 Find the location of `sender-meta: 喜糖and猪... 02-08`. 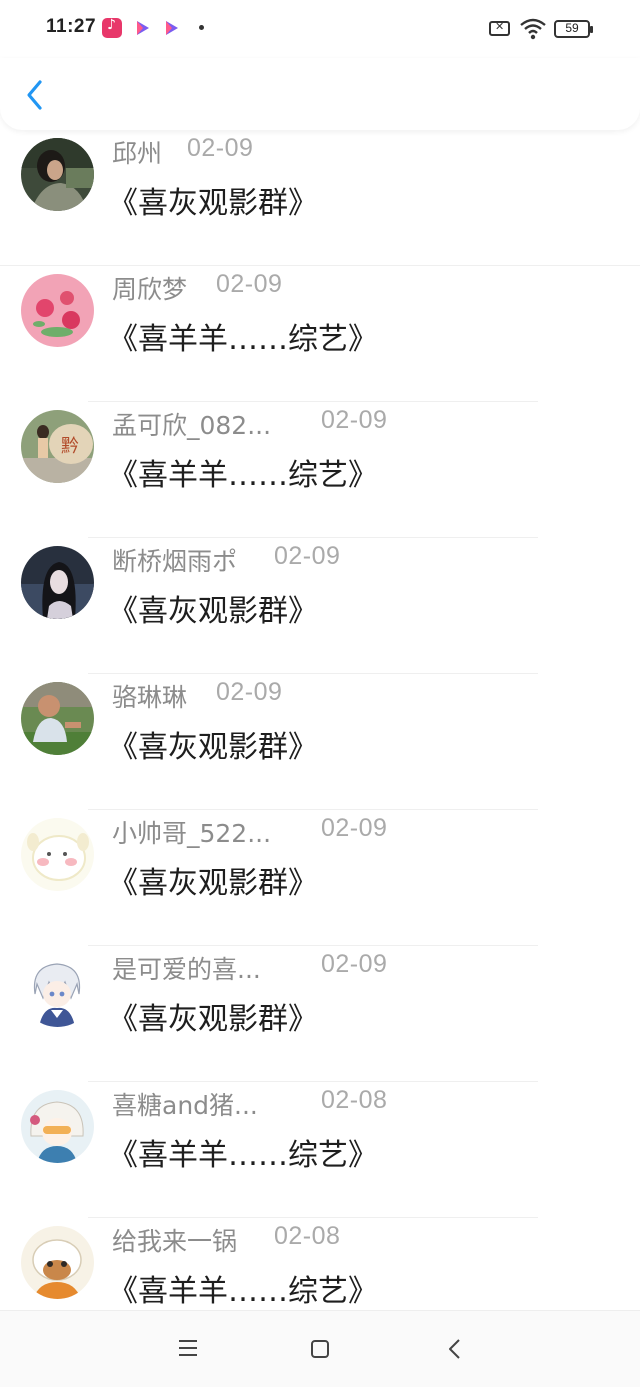

sender-meta: 喜糖and猪... 02-08 is located at coordinates (249, 1103).